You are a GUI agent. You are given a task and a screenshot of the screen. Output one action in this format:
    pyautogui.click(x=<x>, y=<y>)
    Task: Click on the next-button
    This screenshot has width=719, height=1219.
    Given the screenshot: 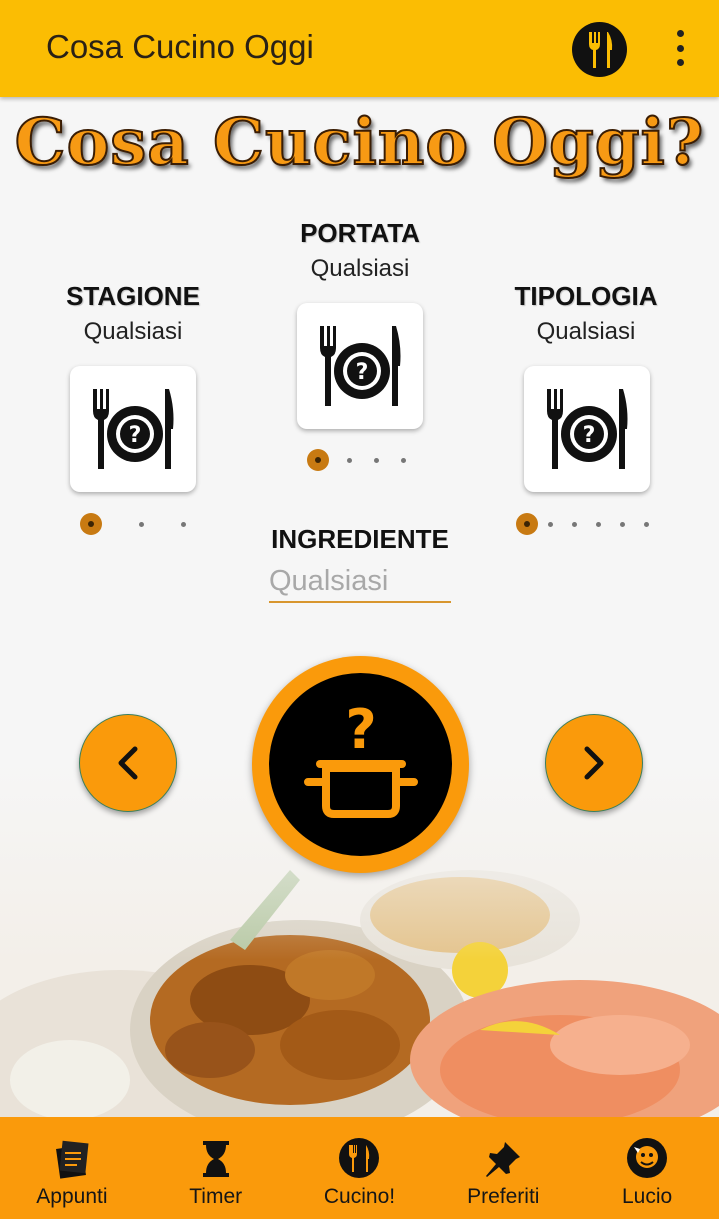 What is the action you would take?
    pyautogui.click(x=594, y=763)
    